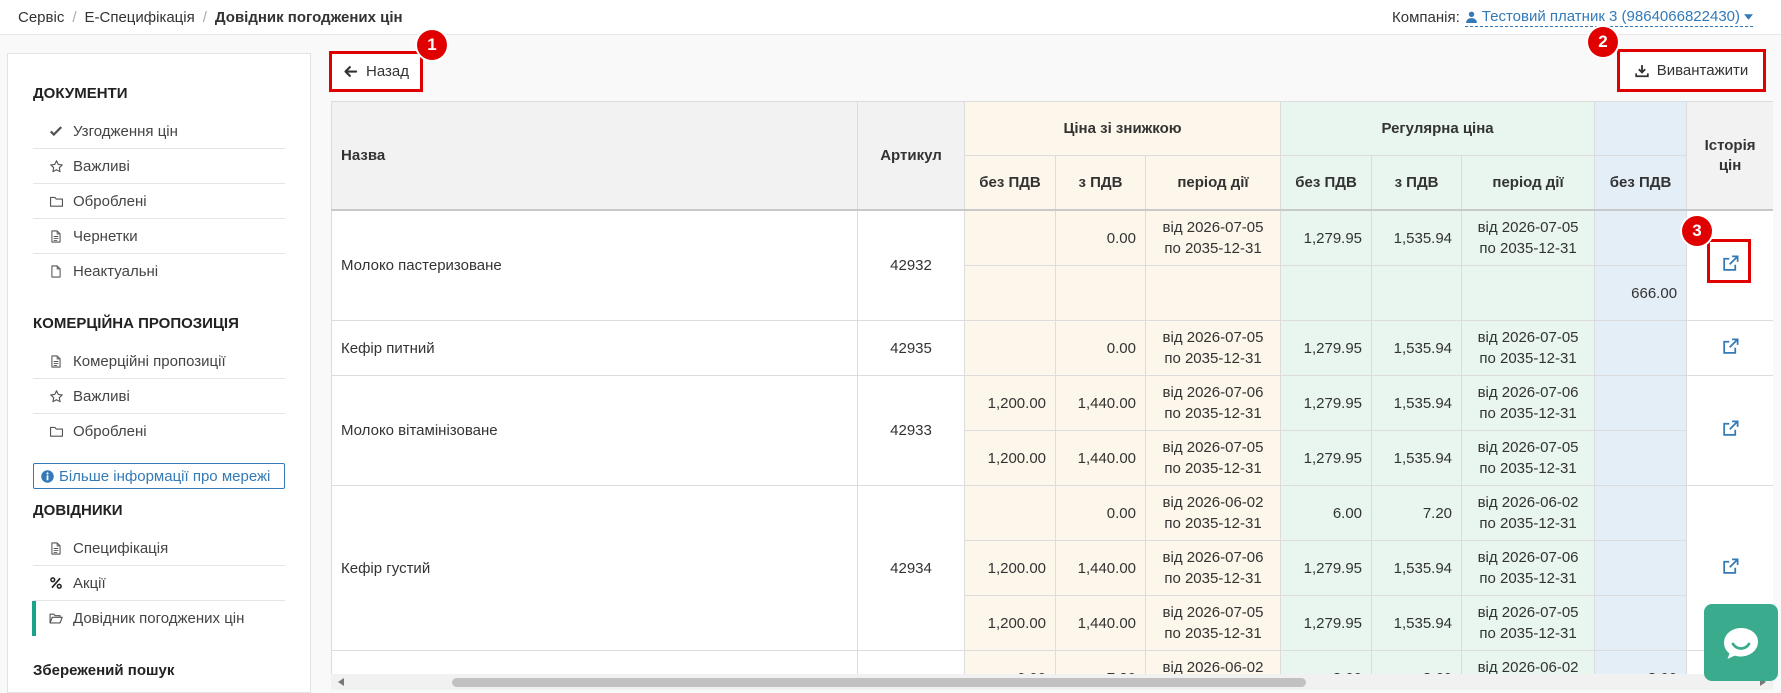  I want to click on scroll-left-arrow, so click(341, 682).